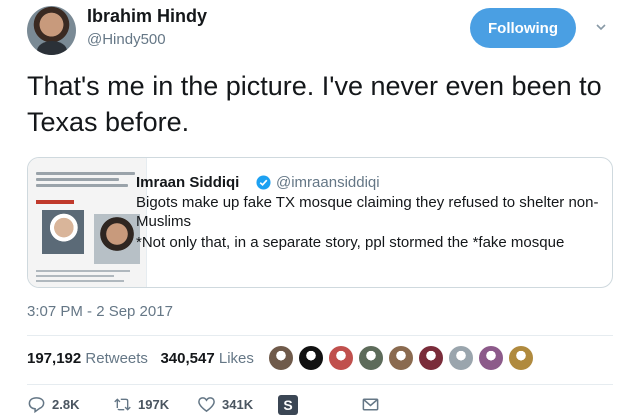  I want to click on like-button: 341K, so click(225, 404).